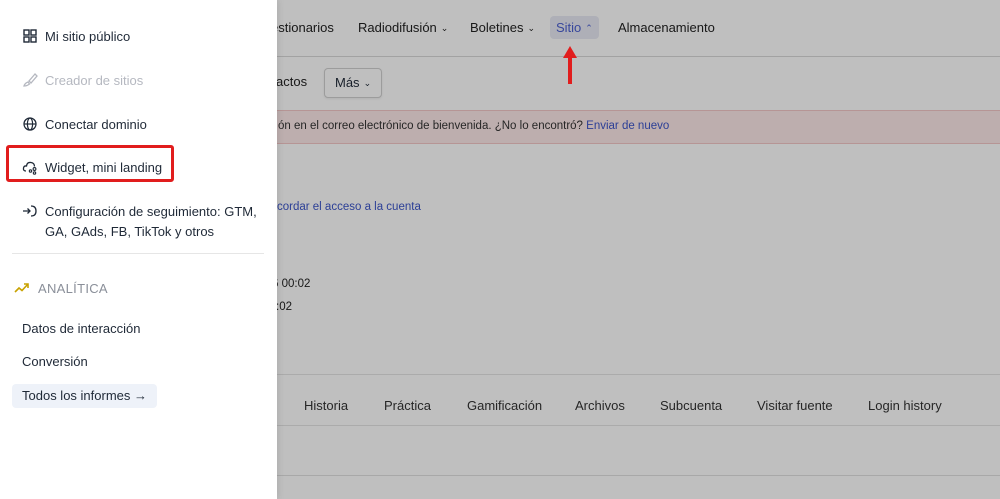 This screenshot has height=499, width=1000. Describe the element at coordinates (96, 124) in the screenshot. I see `menu-item-label: Conectar dominio` at that location.